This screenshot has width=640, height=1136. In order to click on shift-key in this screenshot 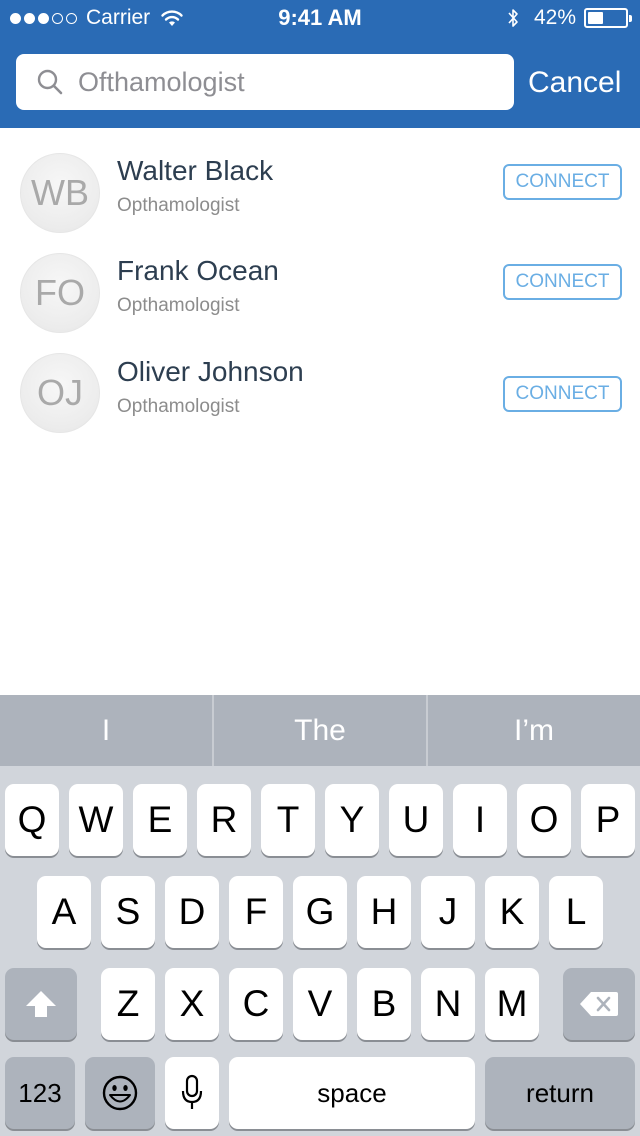, I will do `click(41, 1004)`.